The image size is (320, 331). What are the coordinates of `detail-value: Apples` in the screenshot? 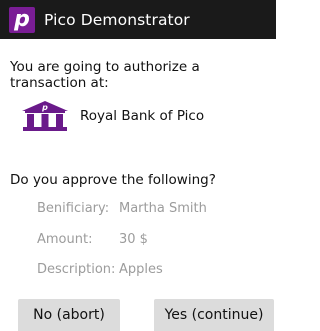 It's located at (141, 269).